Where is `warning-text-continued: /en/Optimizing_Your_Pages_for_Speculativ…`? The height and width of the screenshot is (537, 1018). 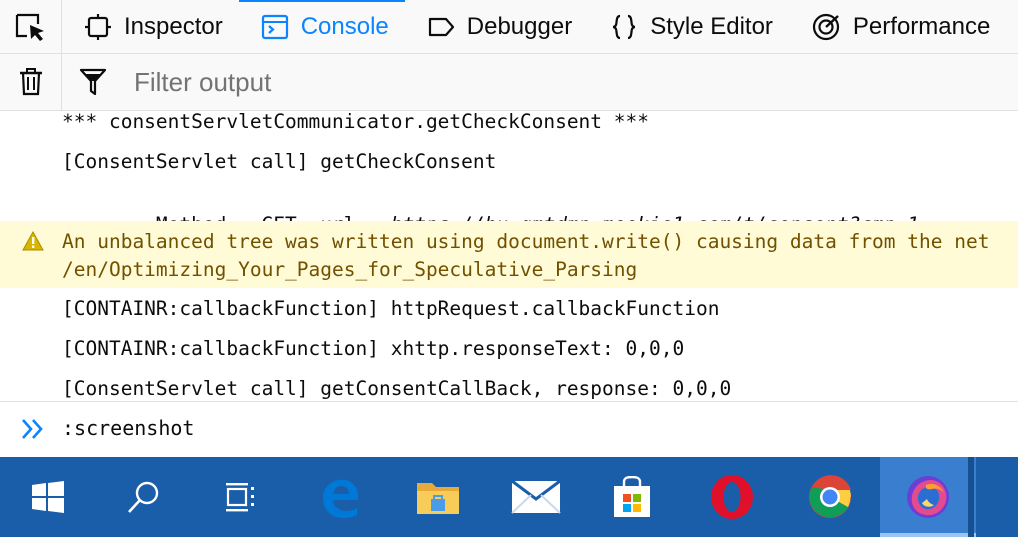 warning-text-continued: /en/Optimizing_Your_Pages_for_Speculativ… is located at coordinates (350, 269).